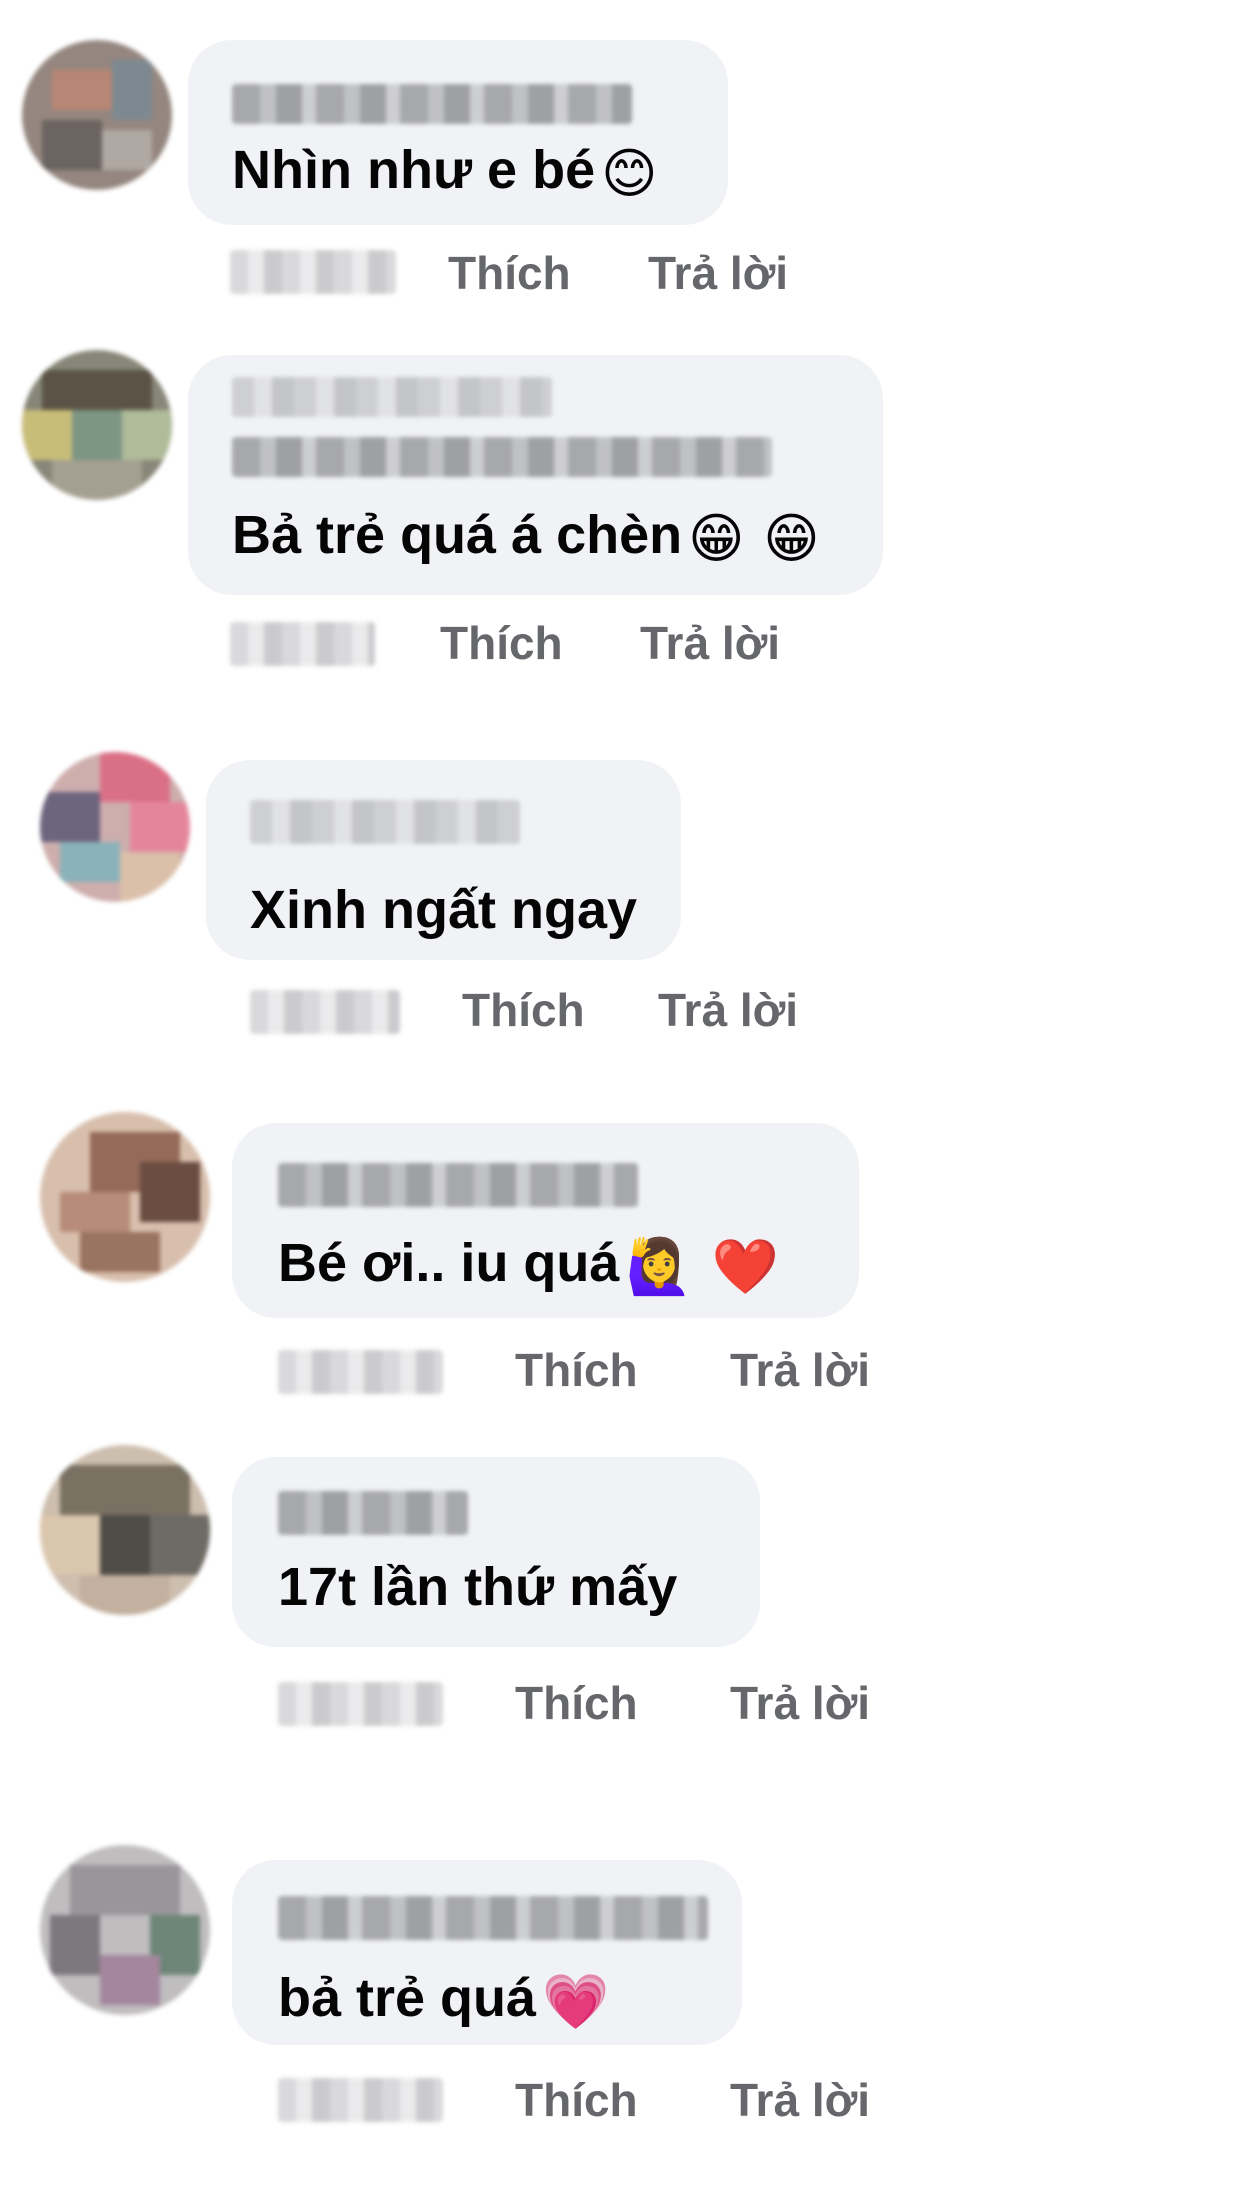 The width and height of the screenshot is (1242, 2208). What do you see at coordinates (458, 132) in the screenshot?
I see `comment-bubble: Nhìn như e bé 😊` at bounding box center [458, 132].